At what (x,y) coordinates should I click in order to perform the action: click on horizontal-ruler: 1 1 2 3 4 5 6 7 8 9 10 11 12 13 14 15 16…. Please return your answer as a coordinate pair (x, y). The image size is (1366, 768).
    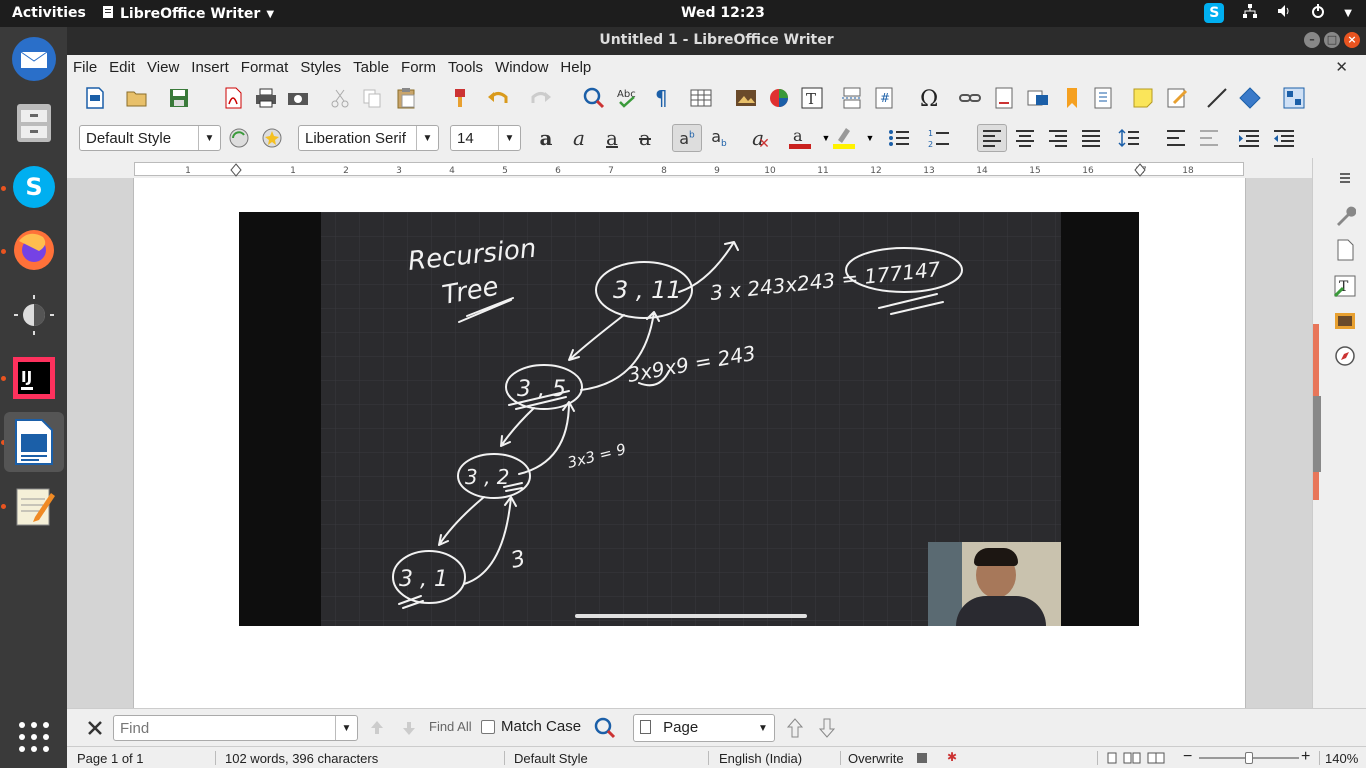
    Looking at the image, I should click on (689, 168).